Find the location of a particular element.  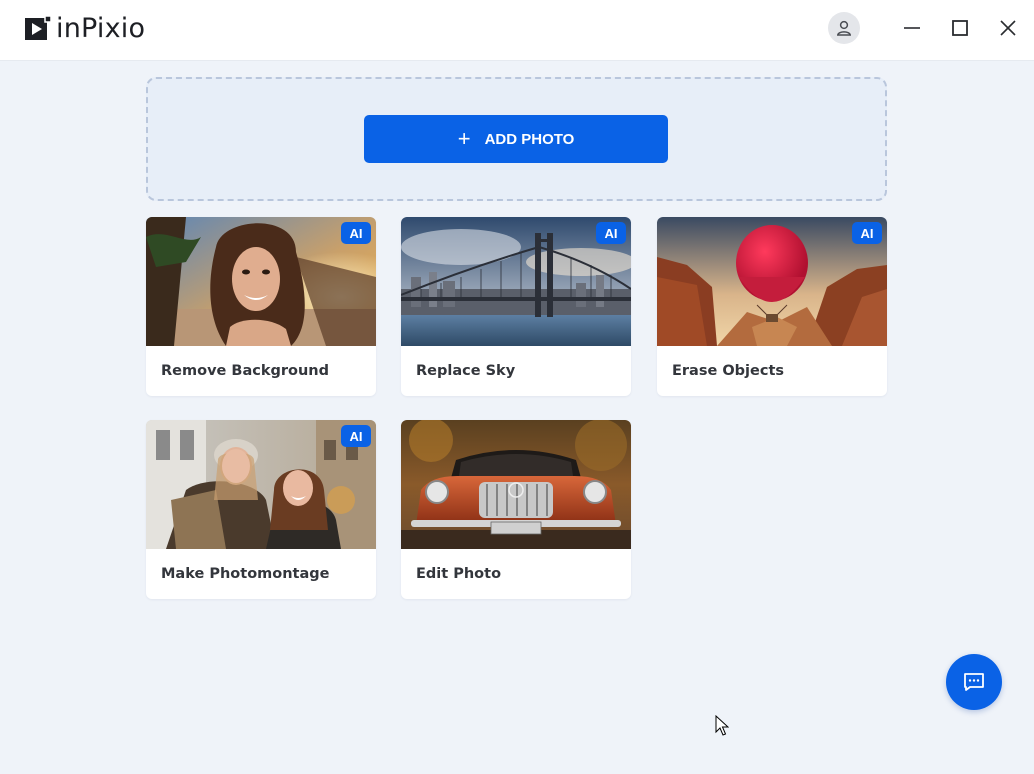

user-icon is located at coordinates (844, 28).